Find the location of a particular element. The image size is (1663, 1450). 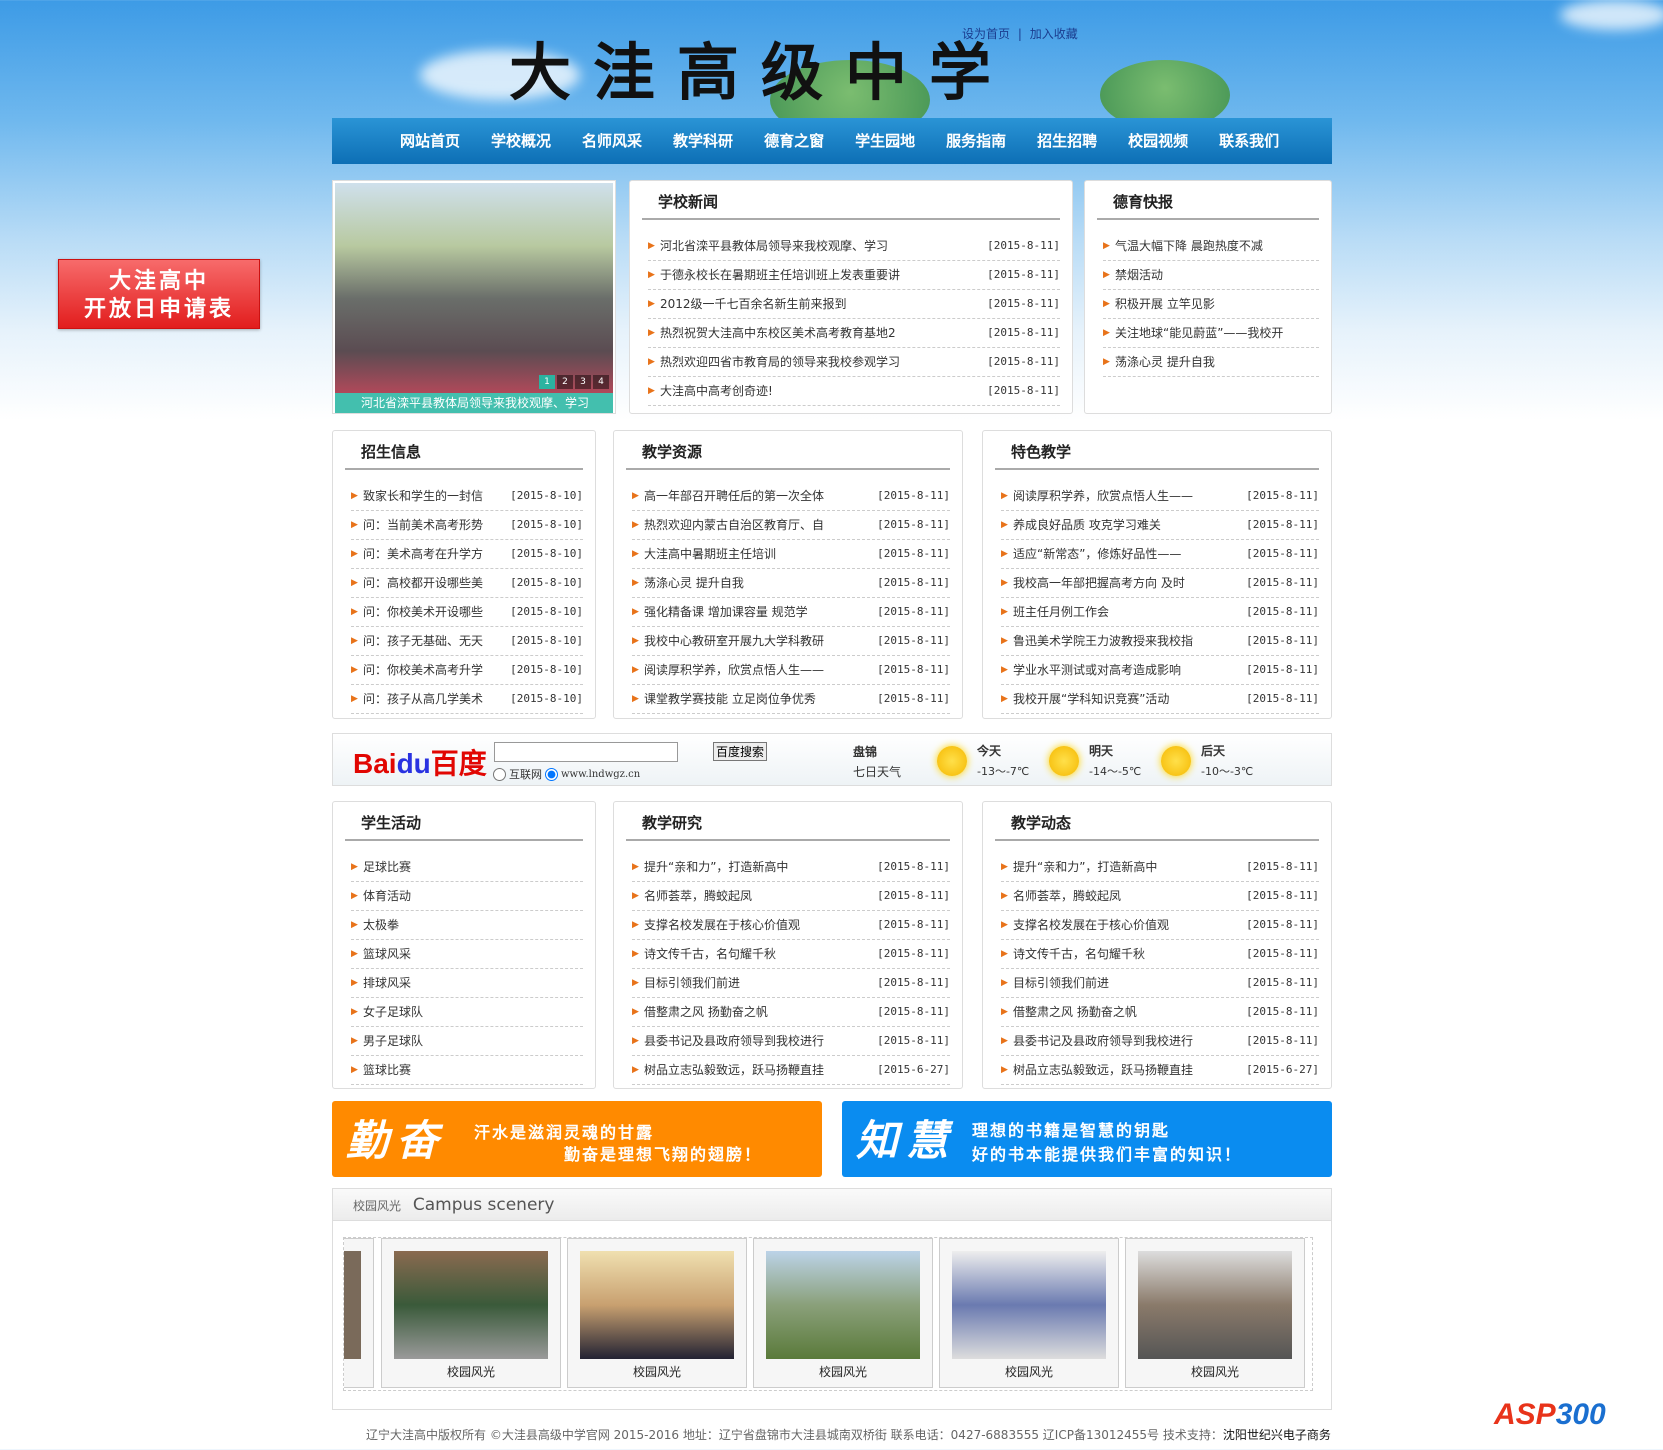

item-title: 适应“新常态”，修炼好品性—— is located at coordinates (1129, 554).